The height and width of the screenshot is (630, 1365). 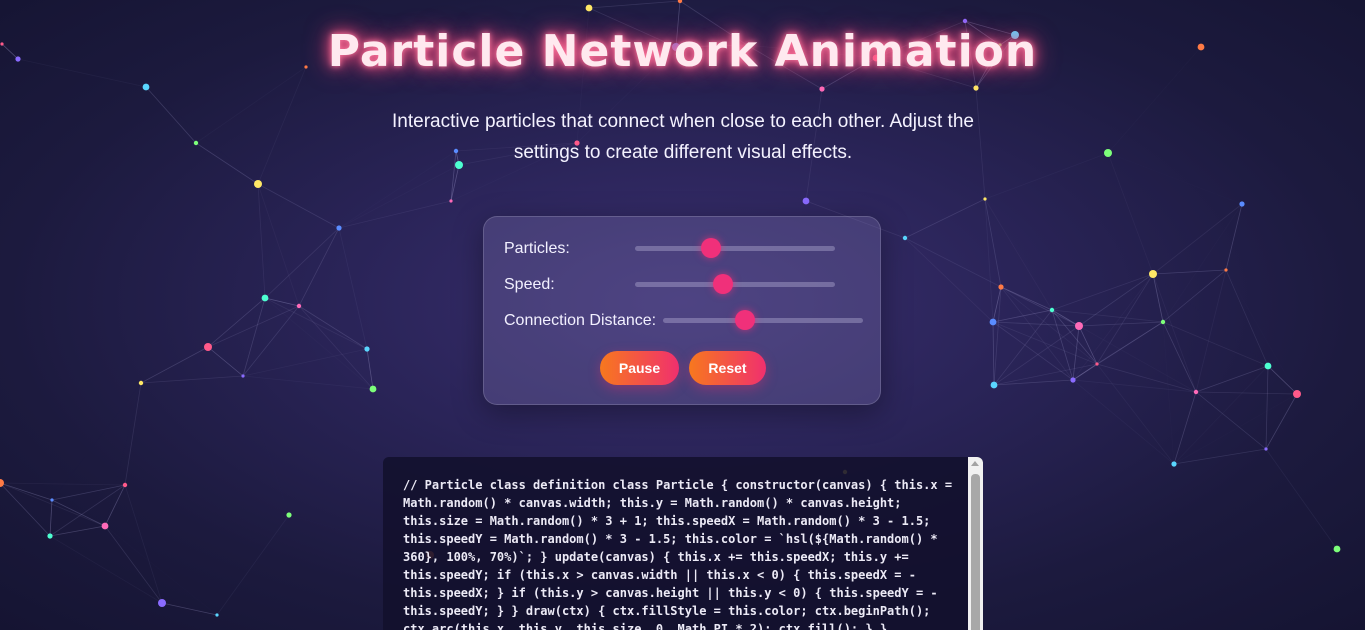 I want to click on speed-slider-thumb, so click(x=723, y=284).